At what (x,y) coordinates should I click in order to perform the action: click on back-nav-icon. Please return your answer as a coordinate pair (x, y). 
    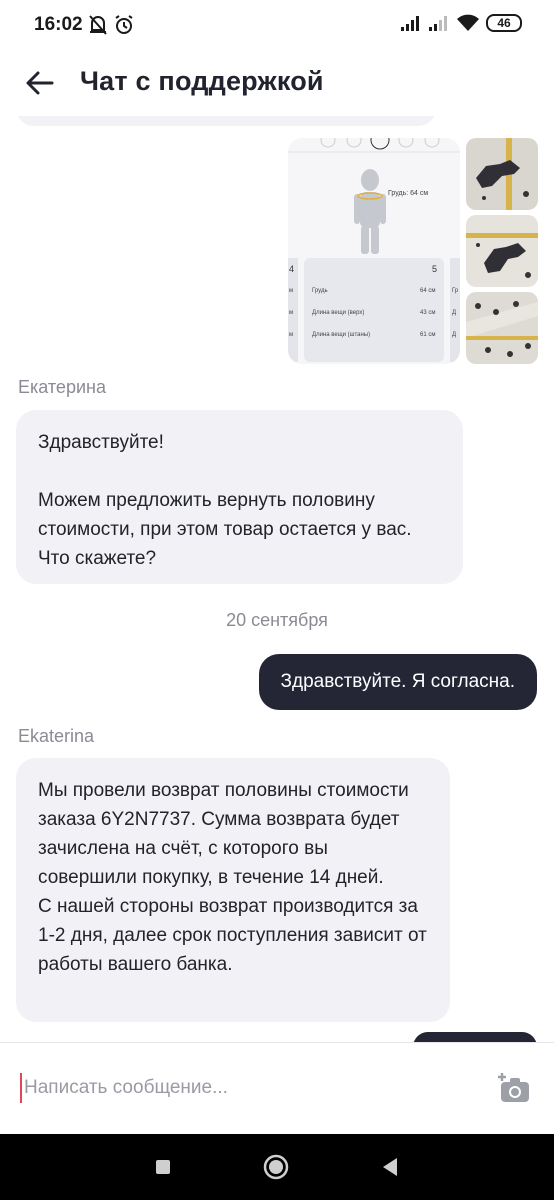
    Looking at the image, I should click on (390, 1167).